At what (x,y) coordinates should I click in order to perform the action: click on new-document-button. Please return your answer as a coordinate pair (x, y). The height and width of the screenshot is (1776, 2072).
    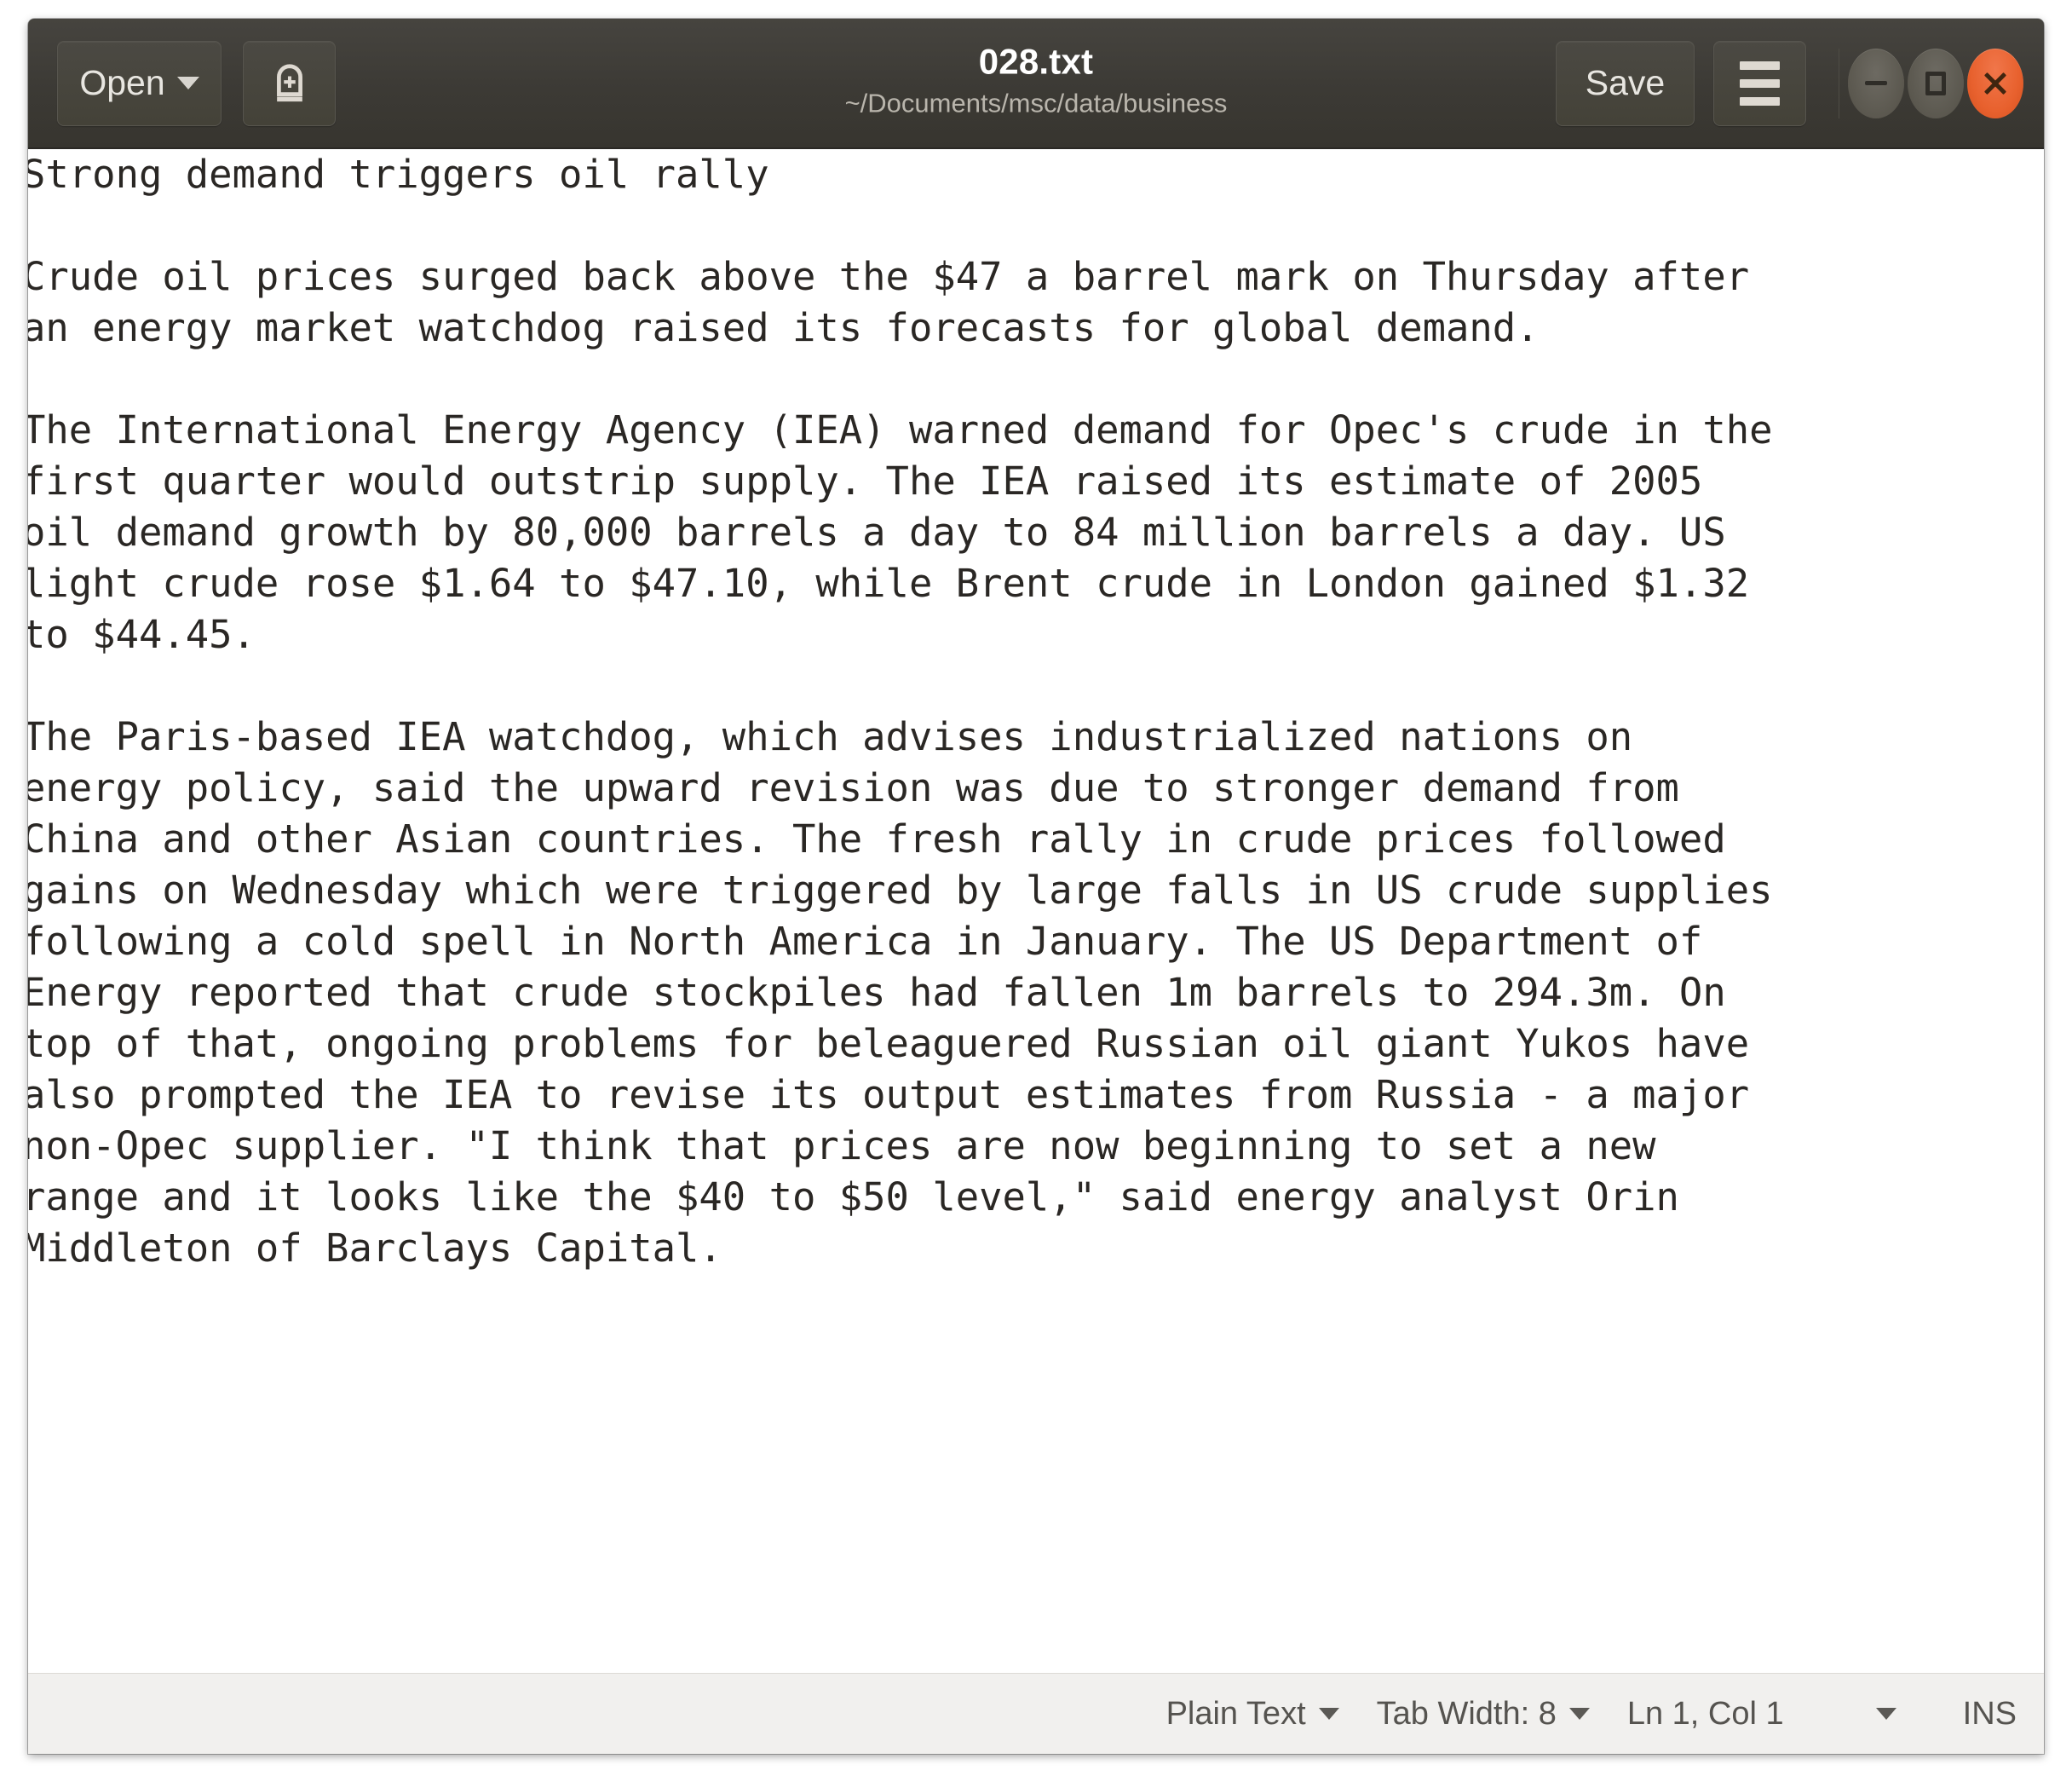
    Looking at the image, I should click on (289, 83).